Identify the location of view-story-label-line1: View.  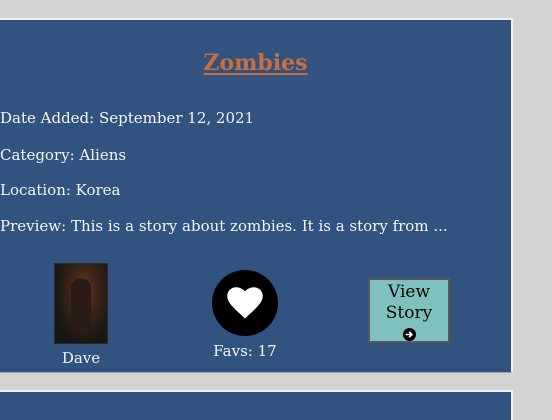
(409, 292).